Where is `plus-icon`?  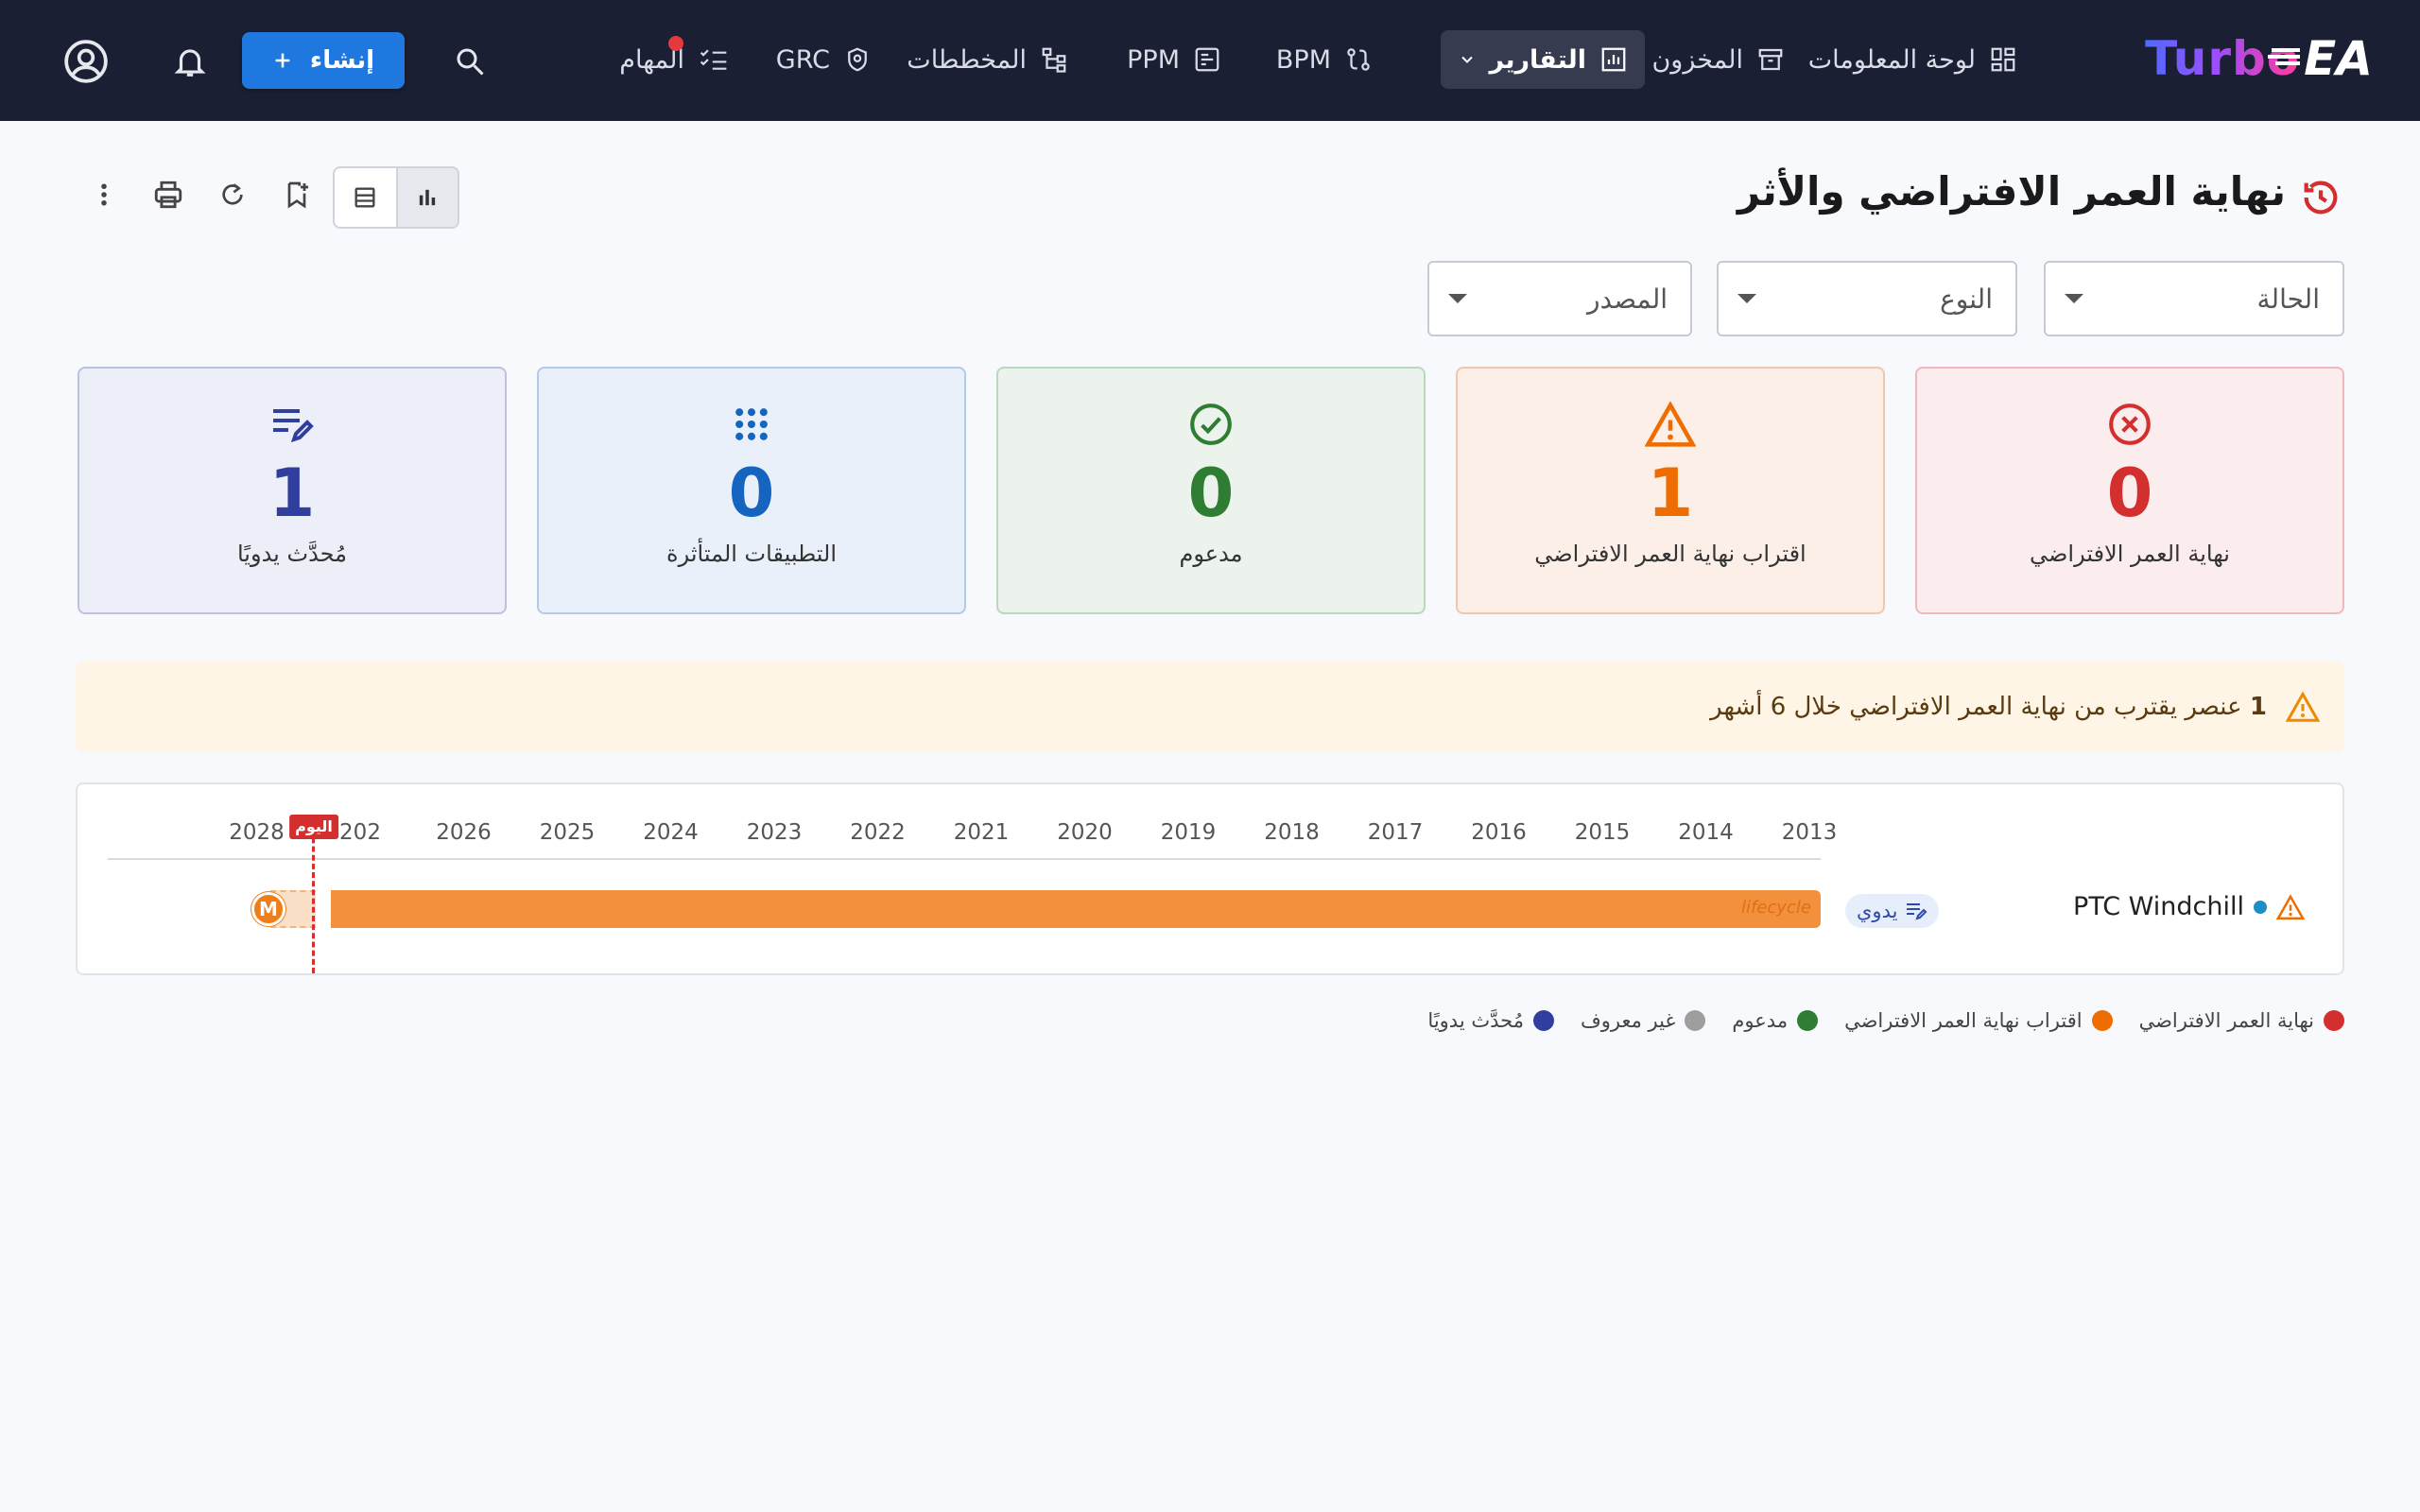 plus-icon is located at coordinates (282, 60).